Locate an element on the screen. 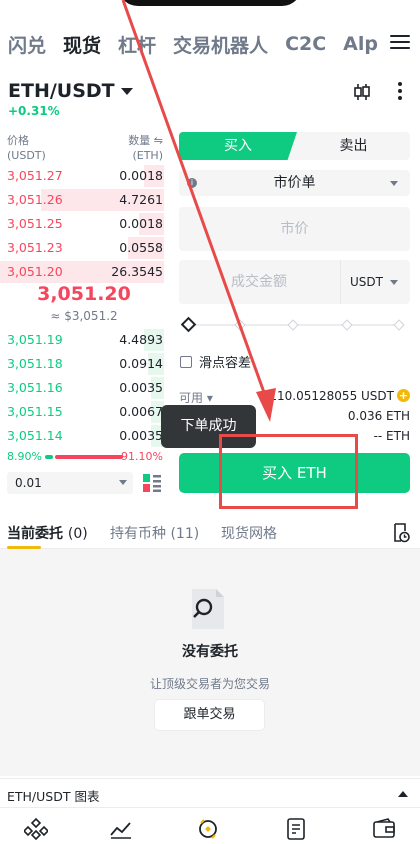 The height and width of the screenshot is (844, 420). buy-eth-button: 买入 ETH is located at coordinates (294, 473).